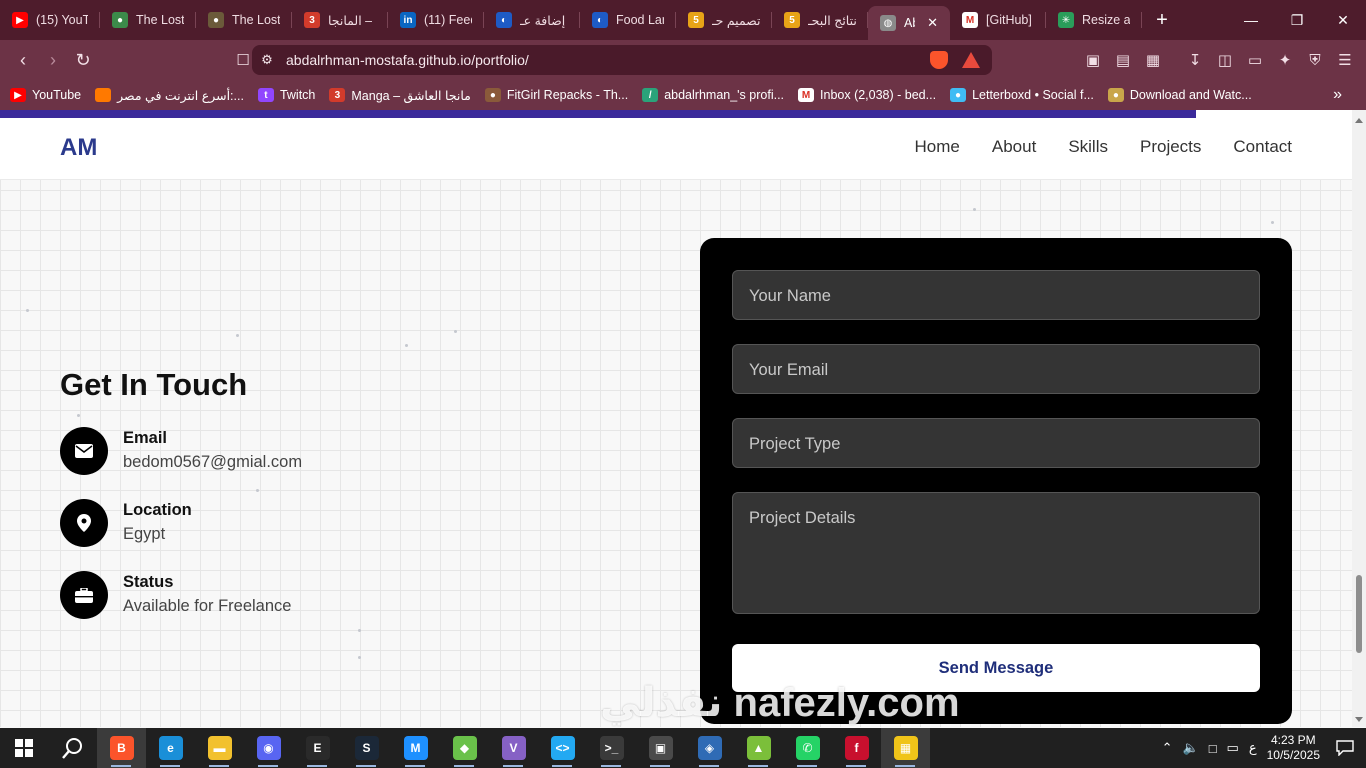 This screenshot has height=768, width=1366. Describe the element at coordinates (415, 748) in the screenshot. I see `mega-taskbar-button: M` at that location.